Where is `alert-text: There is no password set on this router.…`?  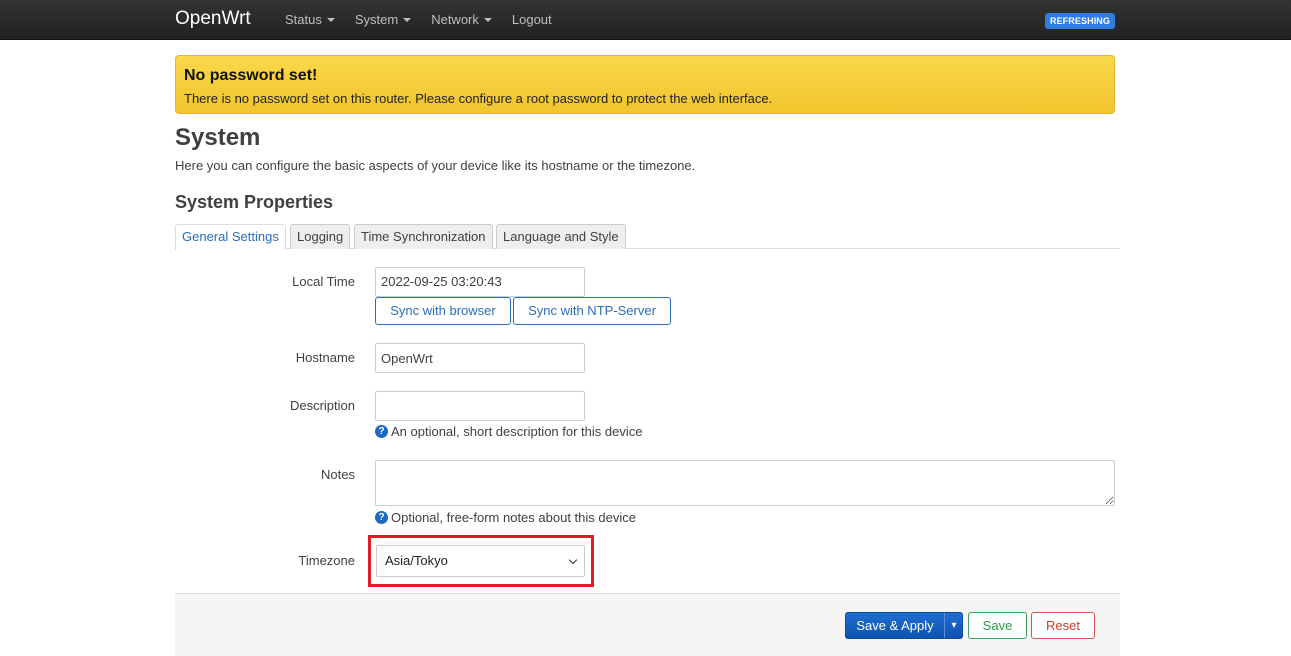 alert-text: There is no password set on this router.… is located at coordinates (478, 98).